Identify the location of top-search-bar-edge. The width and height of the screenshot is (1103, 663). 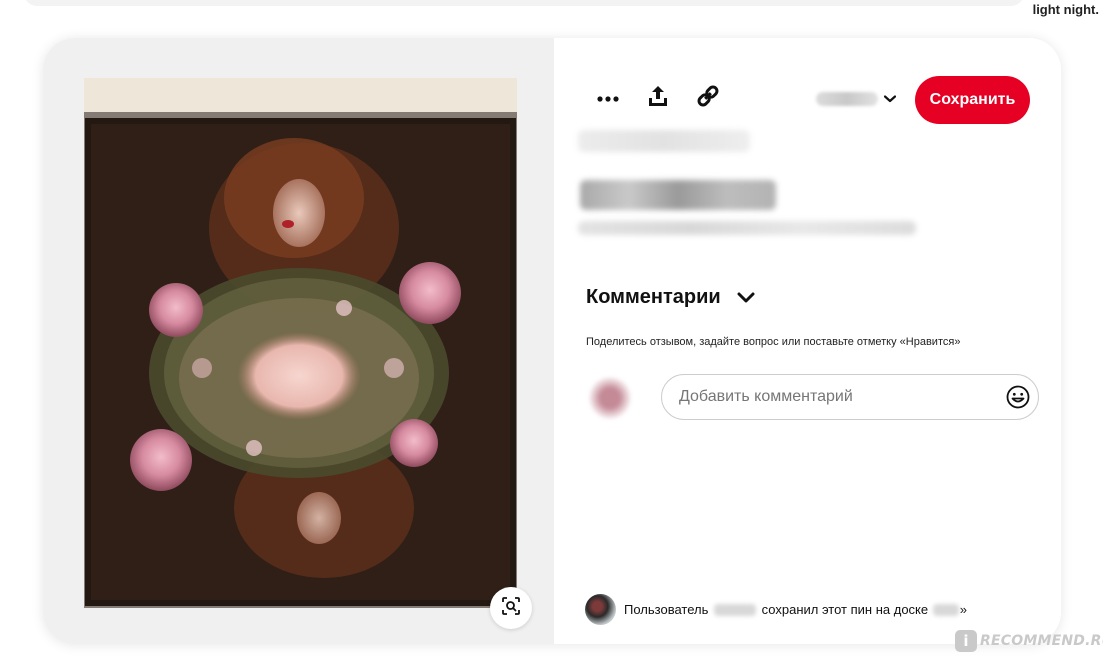
(524, 3).